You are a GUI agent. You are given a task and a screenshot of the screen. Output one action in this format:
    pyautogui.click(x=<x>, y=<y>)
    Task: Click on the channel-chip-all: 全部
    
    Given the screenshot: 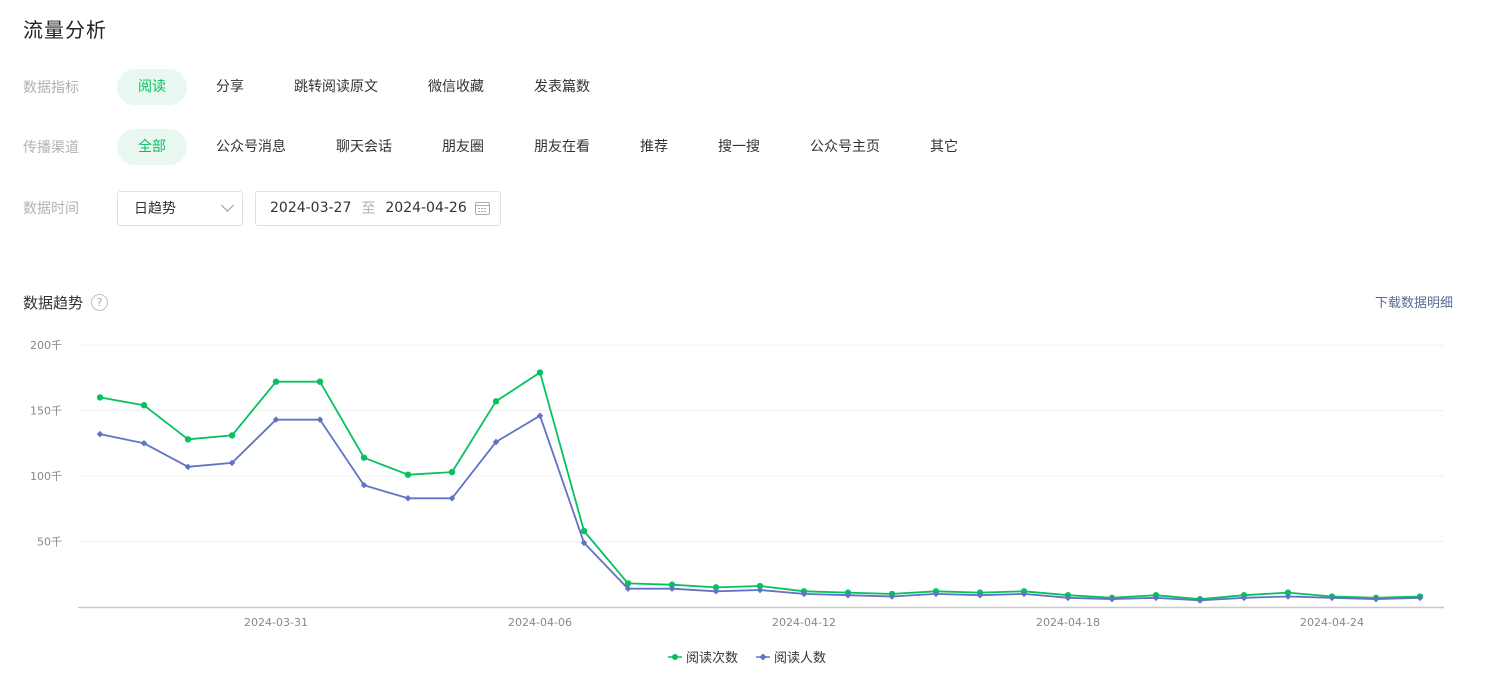 What is the action you would take?
    pyautogui.click(x=152, y=147)
    